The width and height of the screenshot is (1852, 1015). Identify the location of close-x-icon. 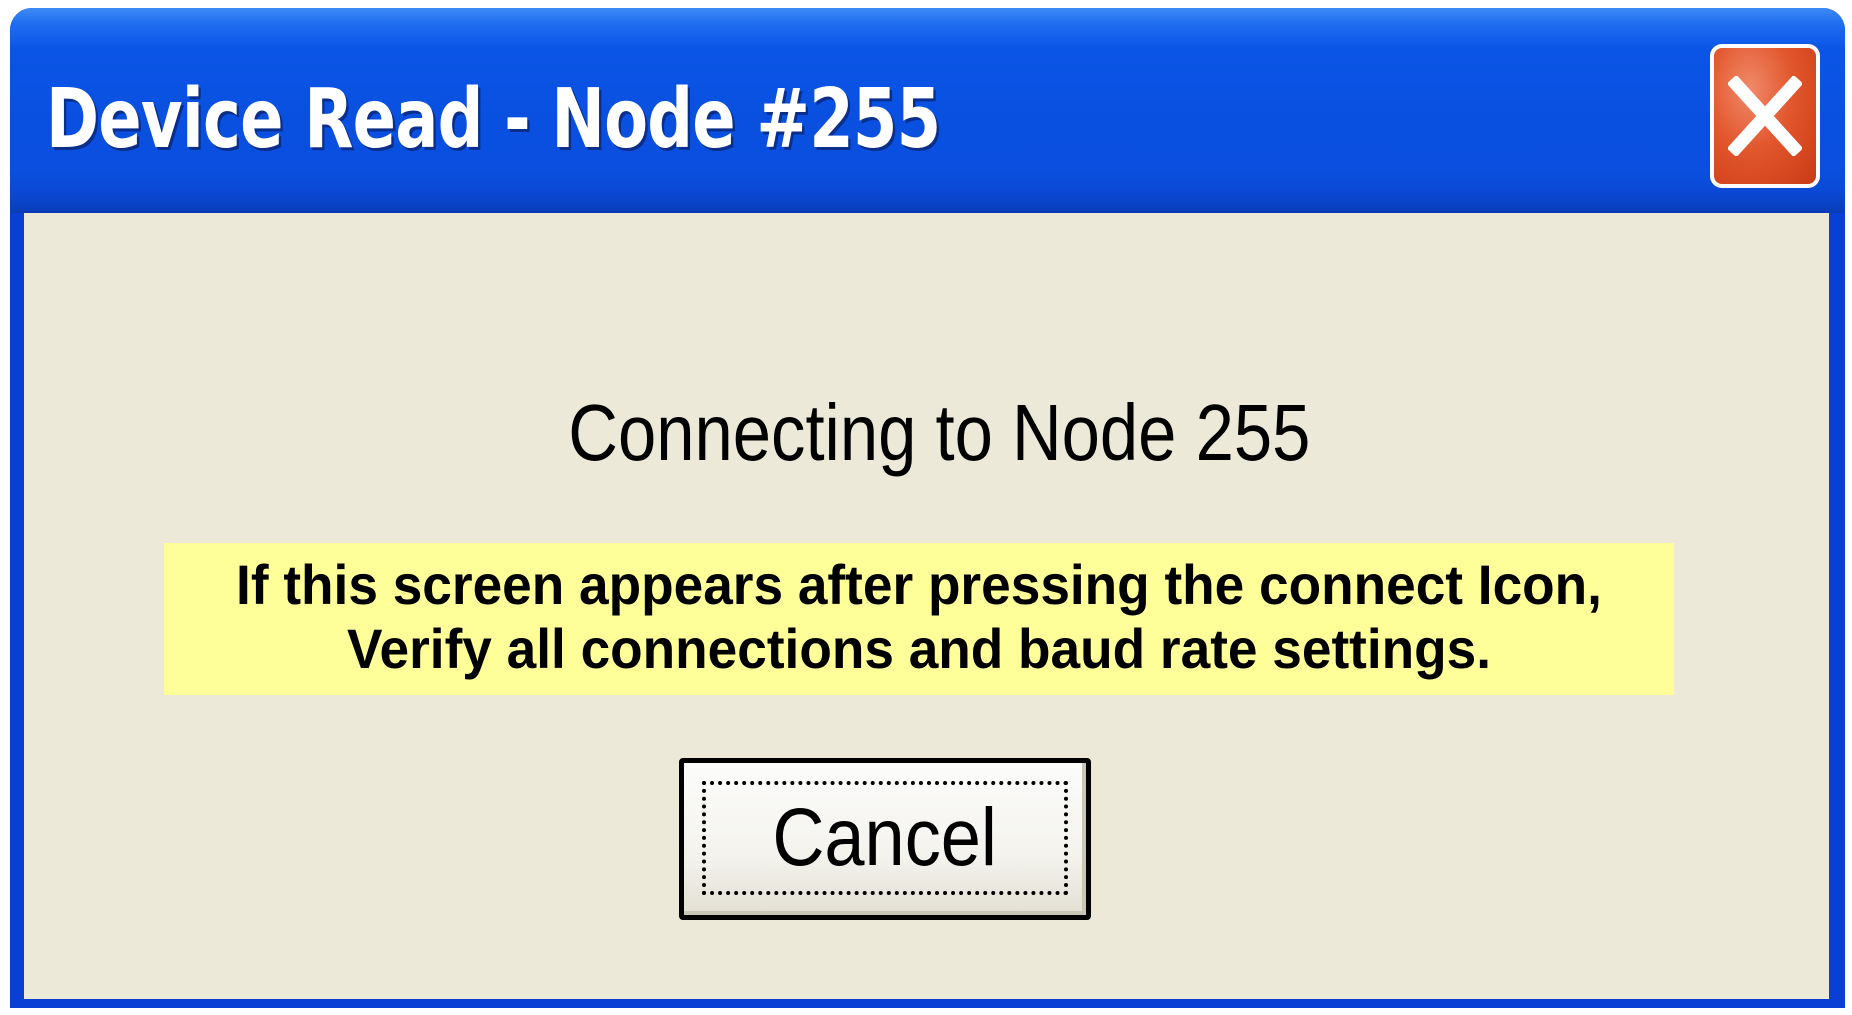
(1765, 116).